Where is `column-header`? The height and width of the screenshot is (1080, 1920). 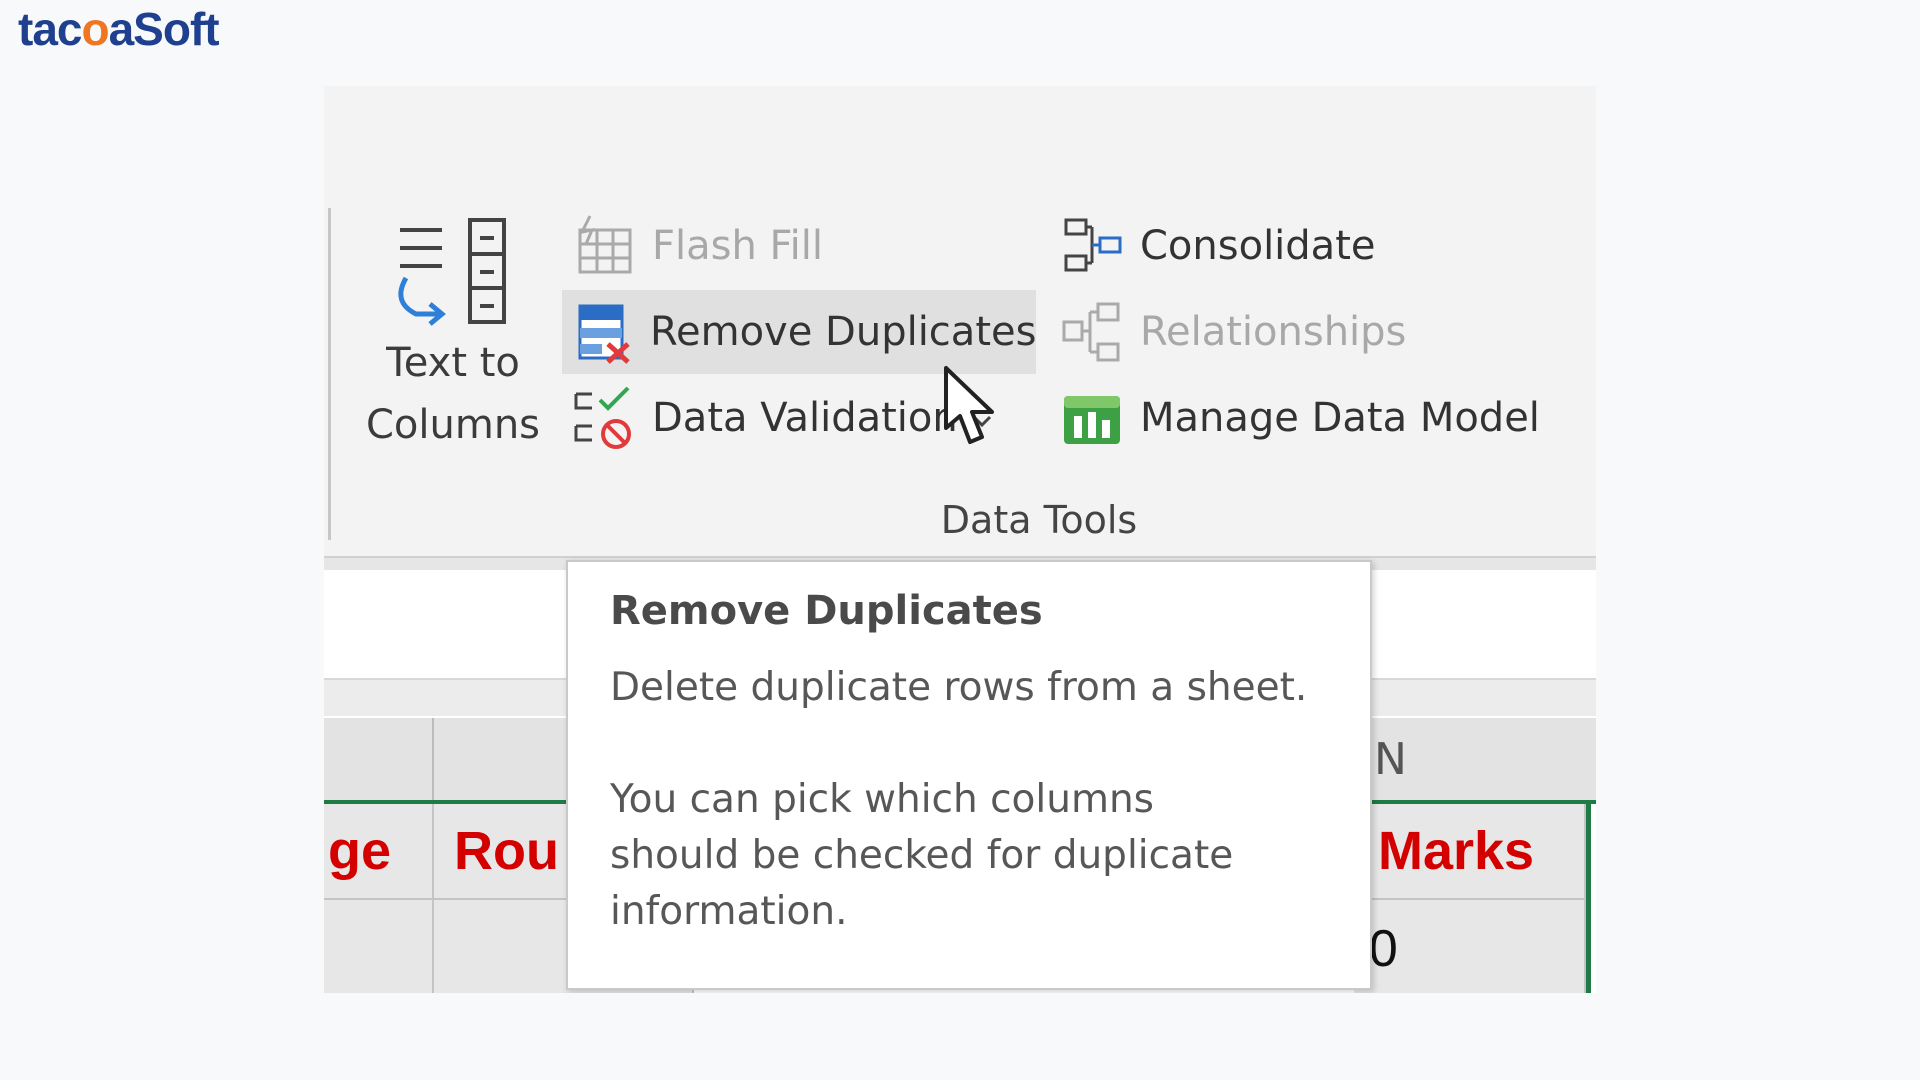
column-header is located at coordinates (379, 759).